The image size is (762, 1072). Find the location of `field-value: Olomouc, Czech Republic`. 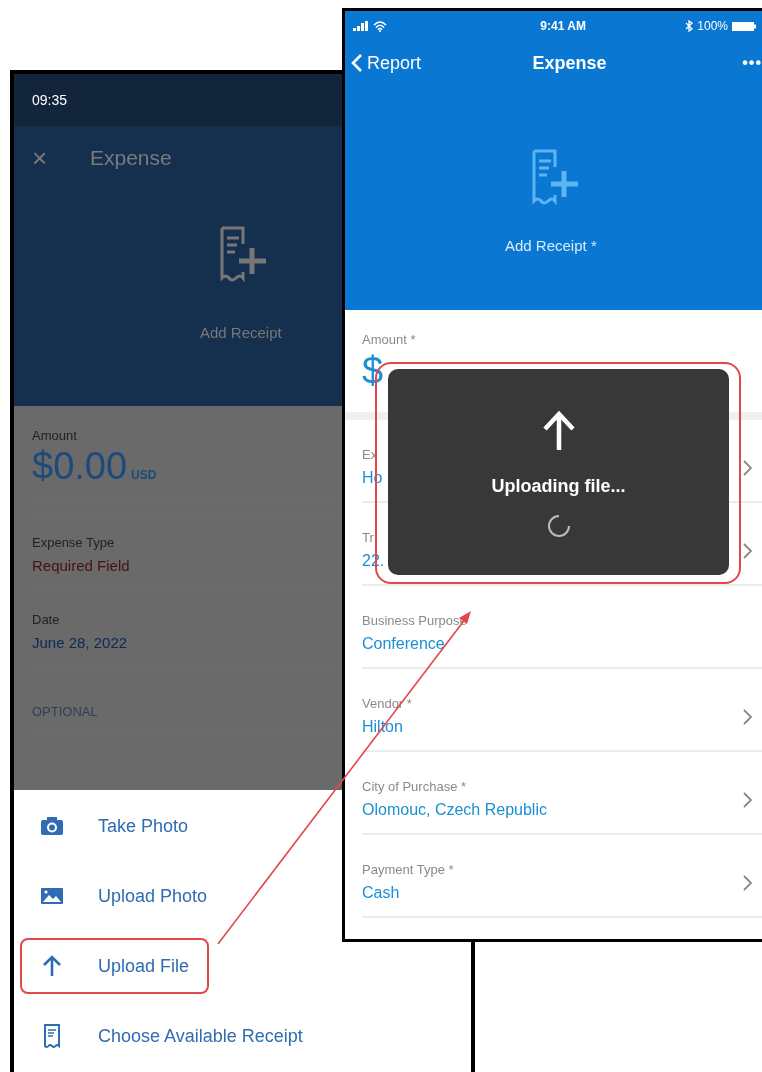

field-value: Olomouc, Czech Republic is located at coordinates (454, 810).